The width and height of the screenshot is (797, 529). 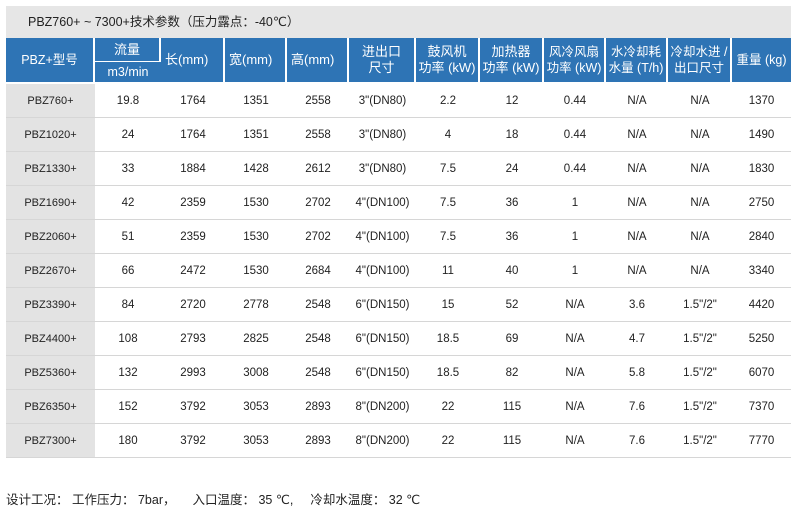 What do you see at coordinates (699, 52) in the screenshot?
I see `header-cw-line1: 冷却水进 /` at bounding box center [699, 52].